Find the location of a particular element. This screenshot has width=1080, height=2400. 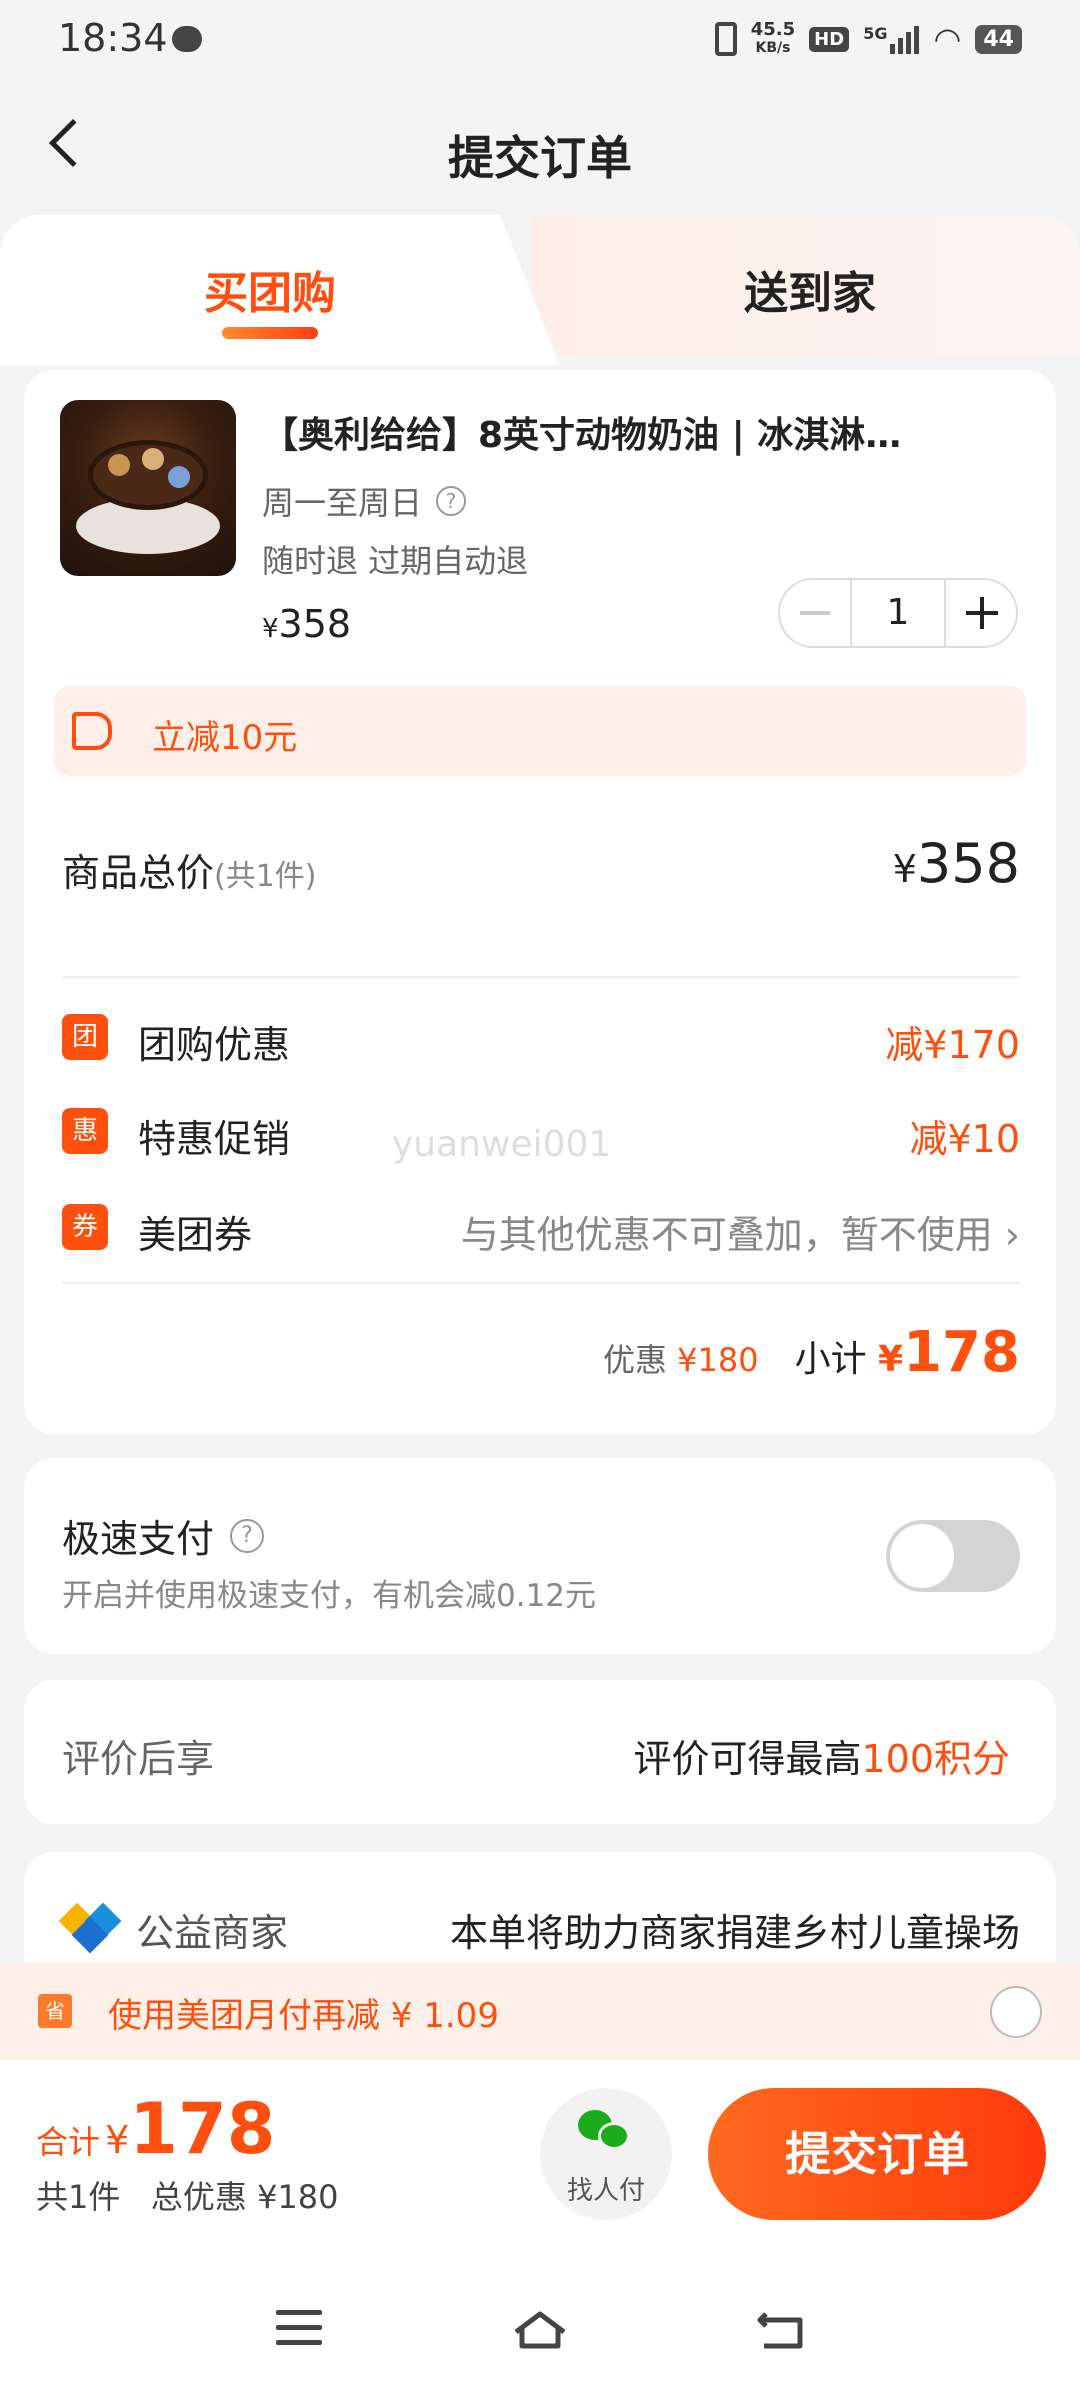

product-price: ¥358 is located at coordinates (306, 624).